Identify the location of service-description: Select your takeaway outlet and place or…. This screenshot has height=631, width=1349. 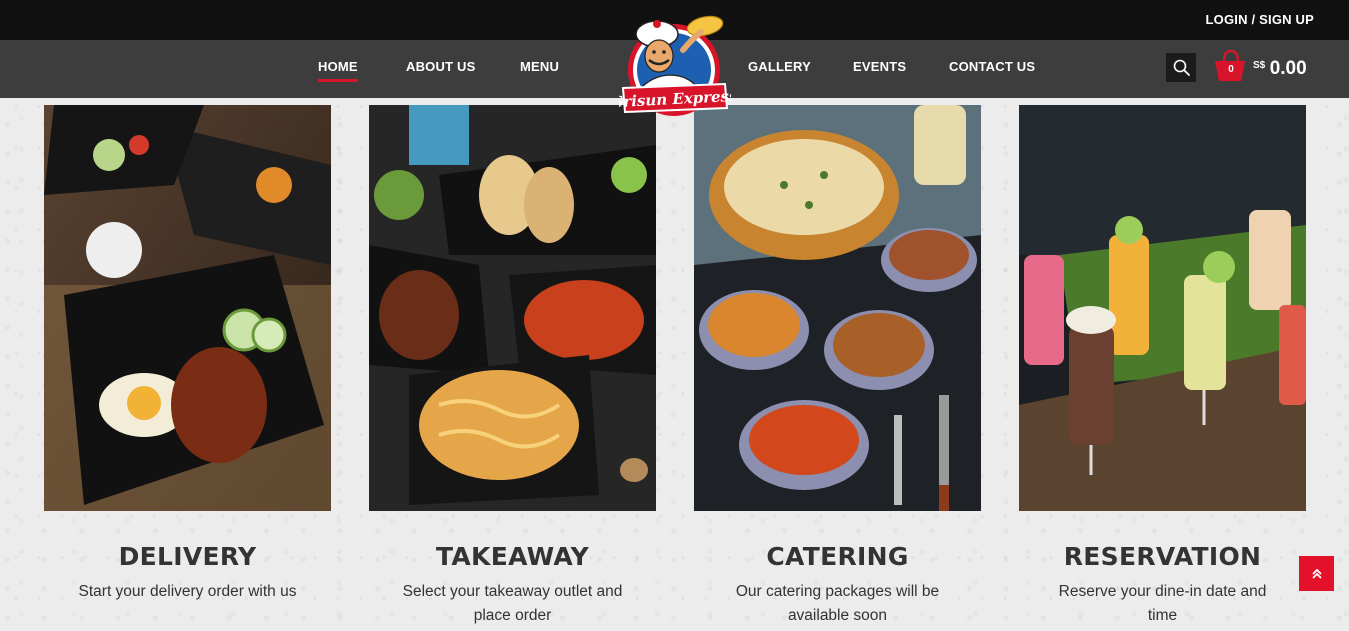
(512, 603).